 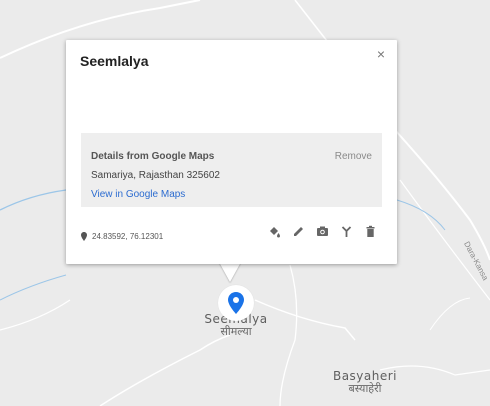 I want to click on place-label-hi: सीमल्या, so click(x=236, y=331).